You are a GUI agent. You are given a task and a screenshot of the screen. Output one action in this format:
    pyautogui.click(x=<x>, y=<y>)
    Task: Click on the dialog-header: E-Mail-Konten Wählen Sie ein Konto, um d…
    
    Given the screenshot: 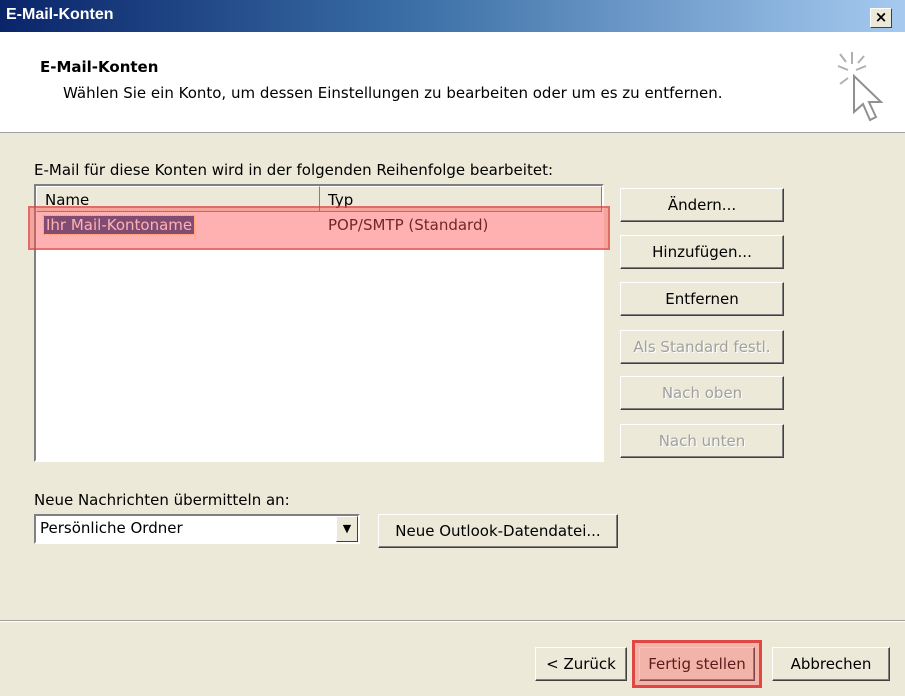 What is the action you would take?
    pyautogui.click(x=452, y=82)
    